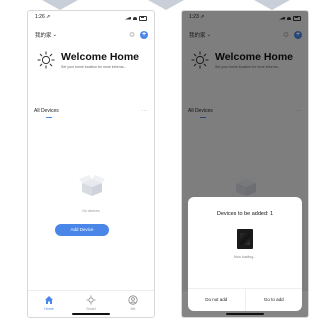 This screenshot has width=329, height=327. I want to click on smart-icon, so click(91, 300).